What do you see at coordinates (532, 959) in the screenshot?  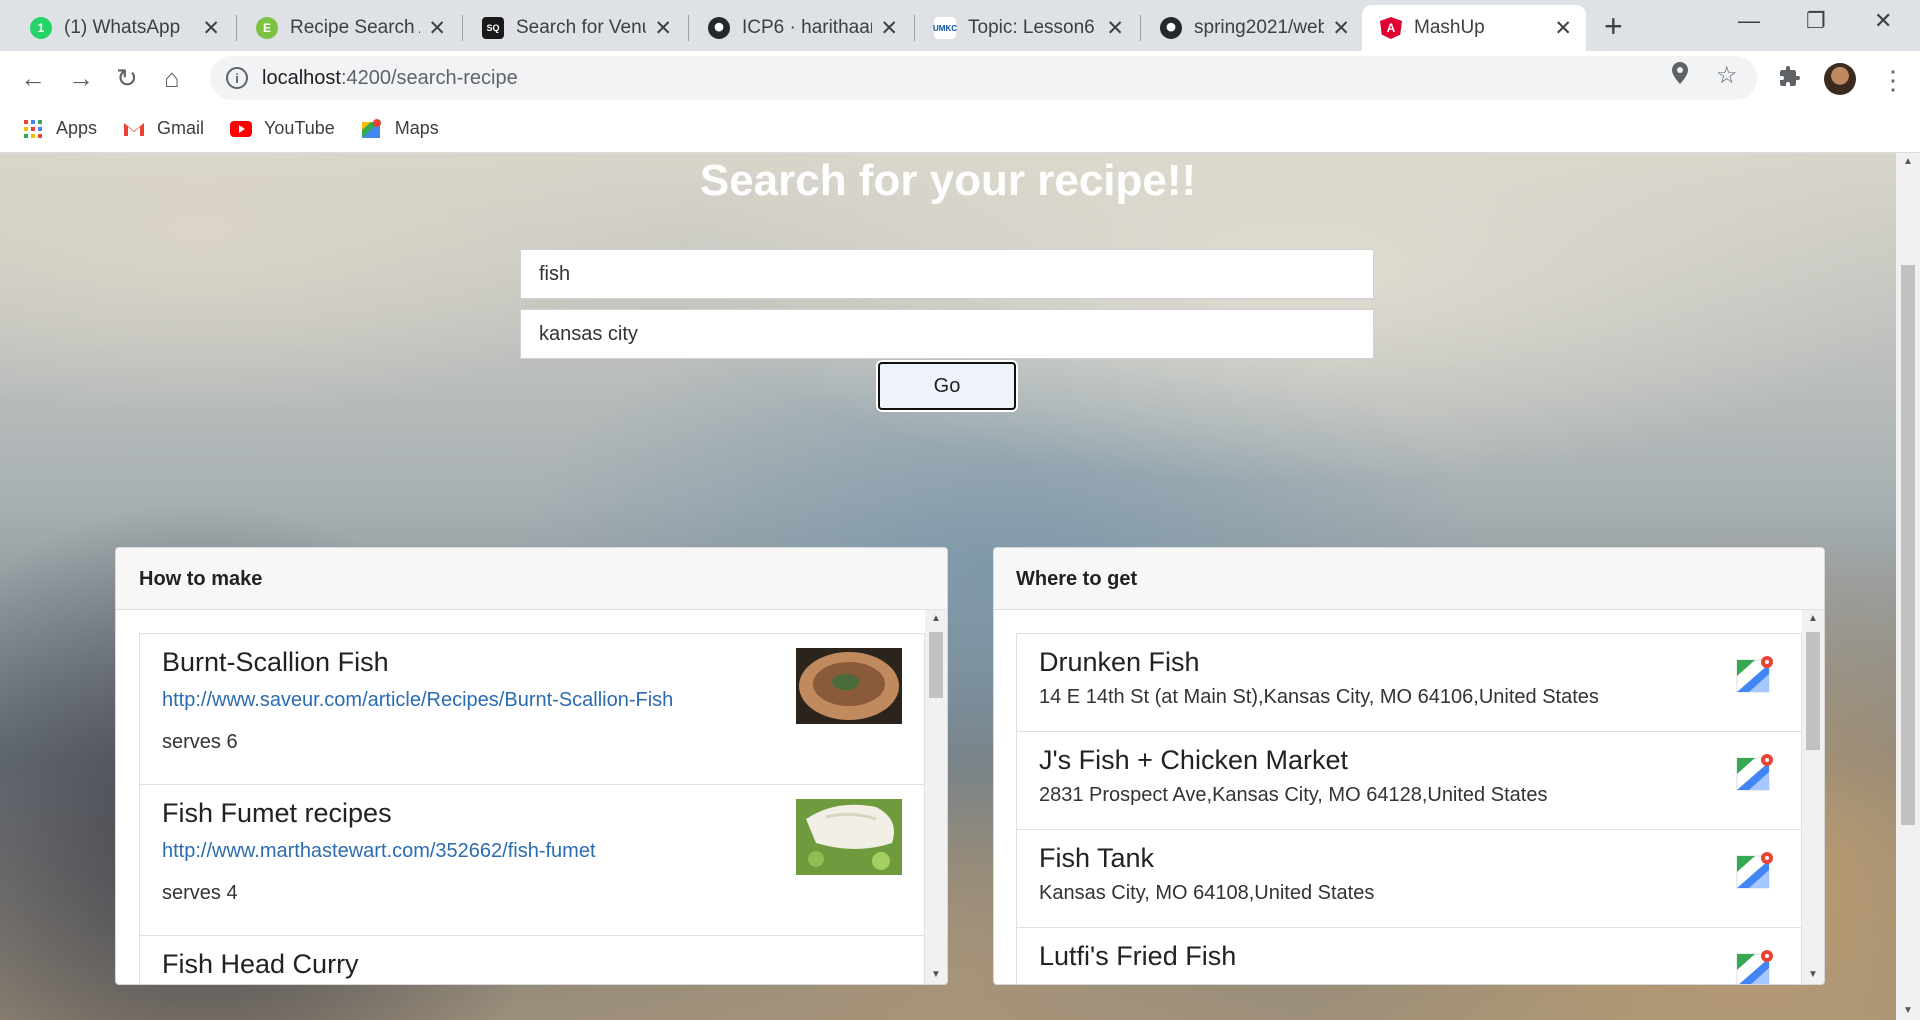 I see `recipe-item: Fish Head Curry` at bounding box center [532, 959].